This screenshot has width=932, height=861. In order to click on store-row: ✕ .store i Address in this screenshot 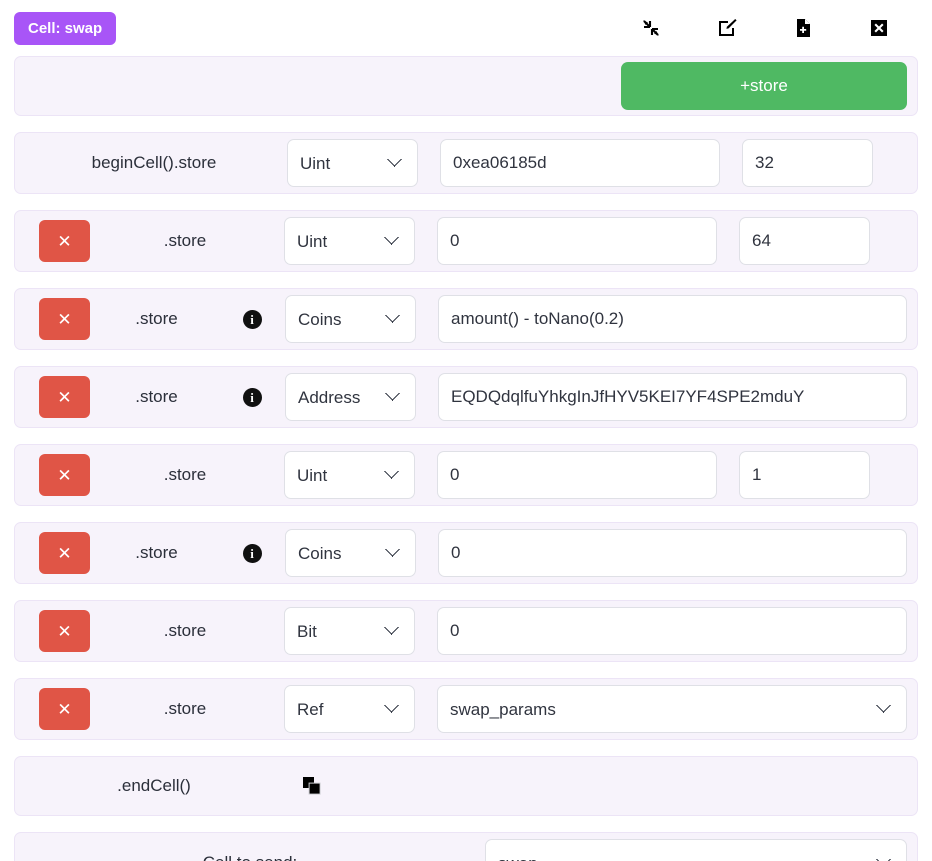, I will do `click(466, 397)`.